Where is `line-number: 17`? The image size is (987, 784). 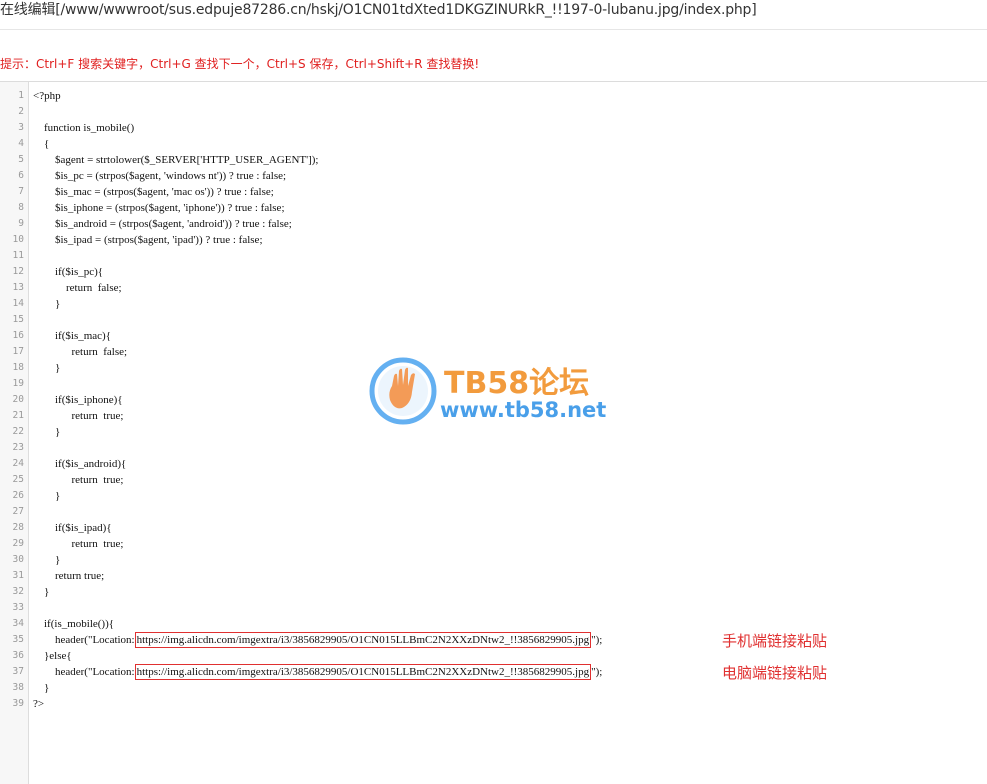
line-number: 17 is located at coordinates (18, 351).